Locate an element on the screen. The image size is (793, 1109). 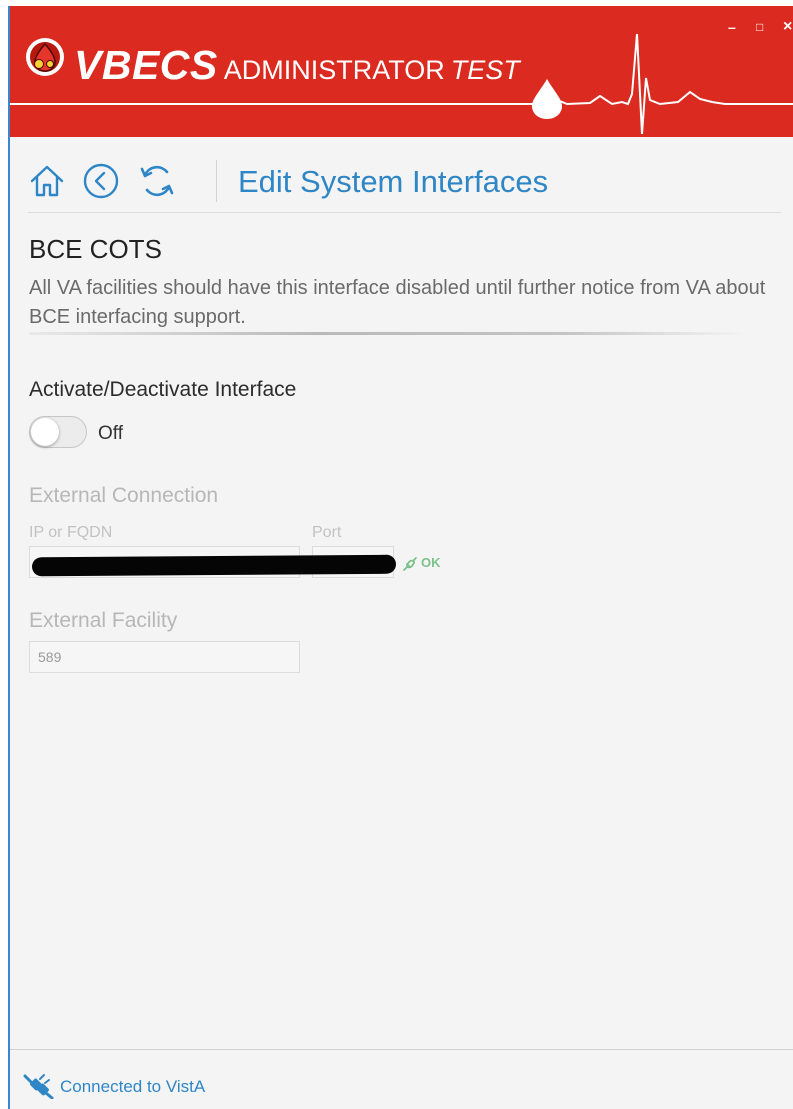
page-title: Edit System Interfaces is located at coordinates (393, 181).